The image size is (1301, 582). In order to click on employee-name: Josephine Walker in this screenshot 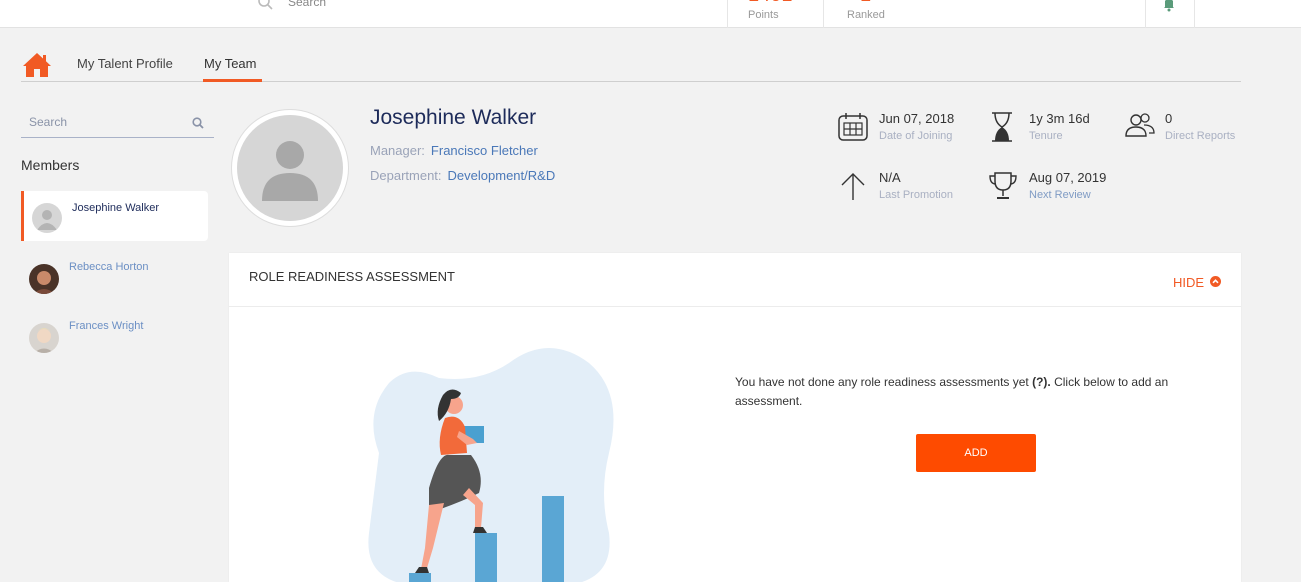, I will do `click(453, 117)`.